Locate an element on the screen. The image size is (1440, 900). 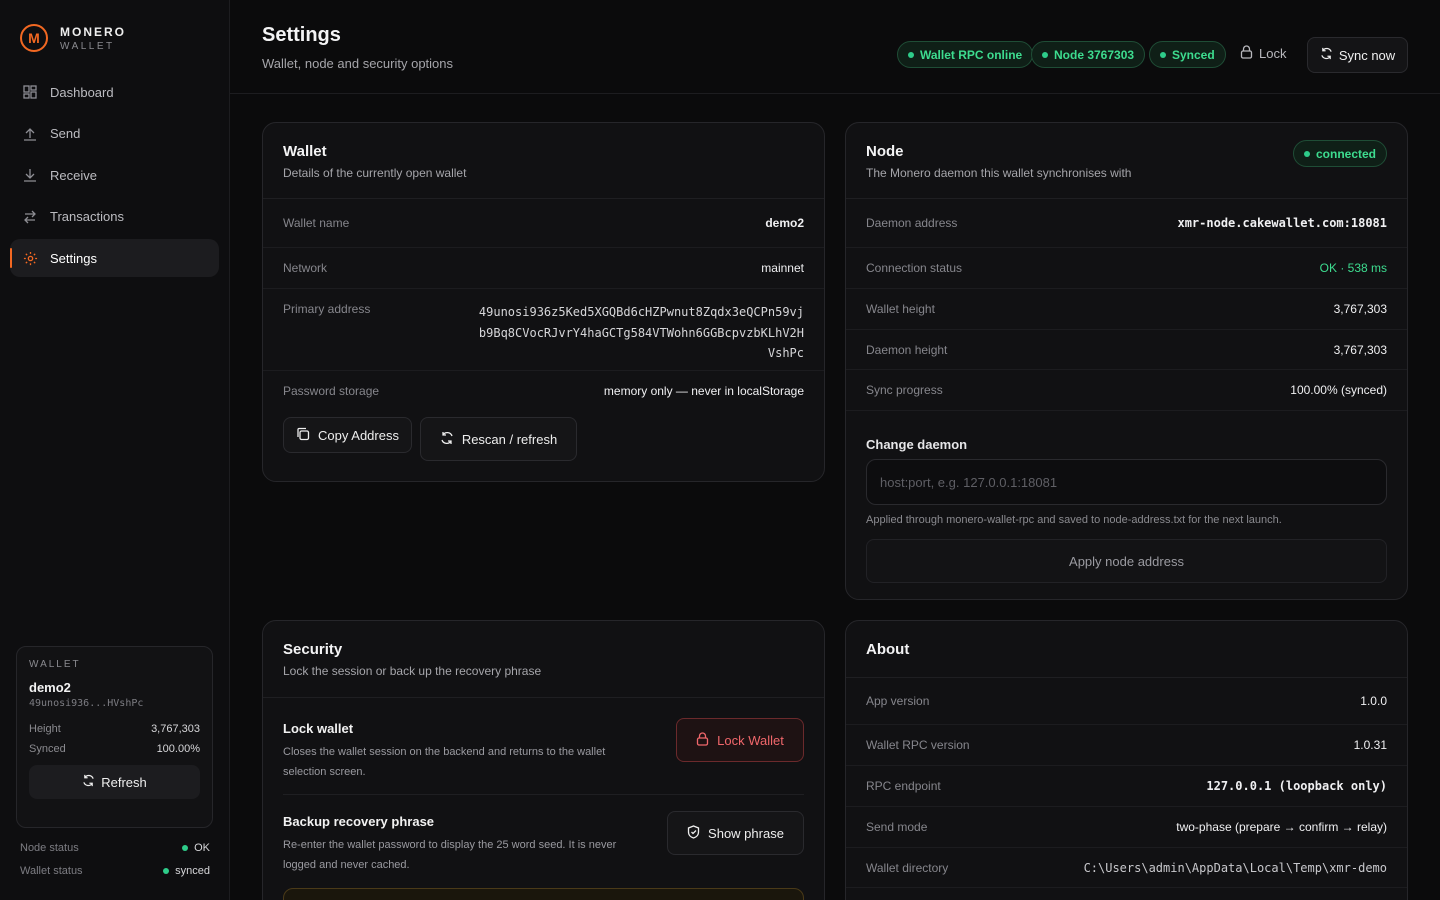
node-status-label: Node status is located at coordinates (49, 848).